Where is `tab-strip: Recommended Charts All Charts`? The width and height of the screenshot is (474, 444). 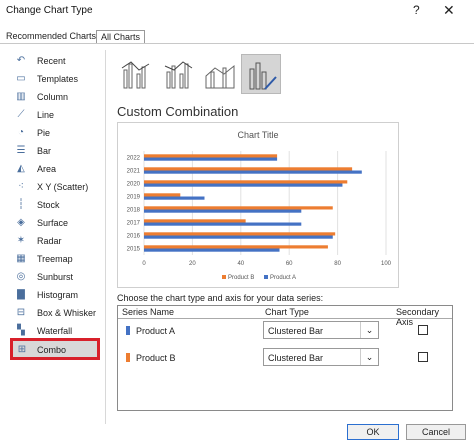
tab-strip: Recommended Charts All Charts is located at coordinates (237, 37).